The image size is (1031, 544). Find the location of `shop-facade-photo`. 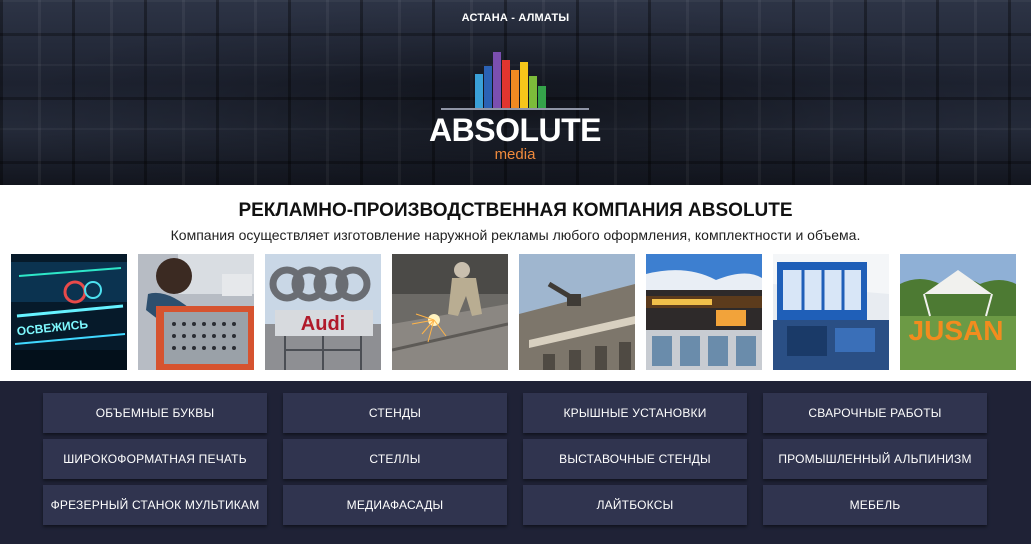

shop-facade-photo is located at coordinates (704, 312).